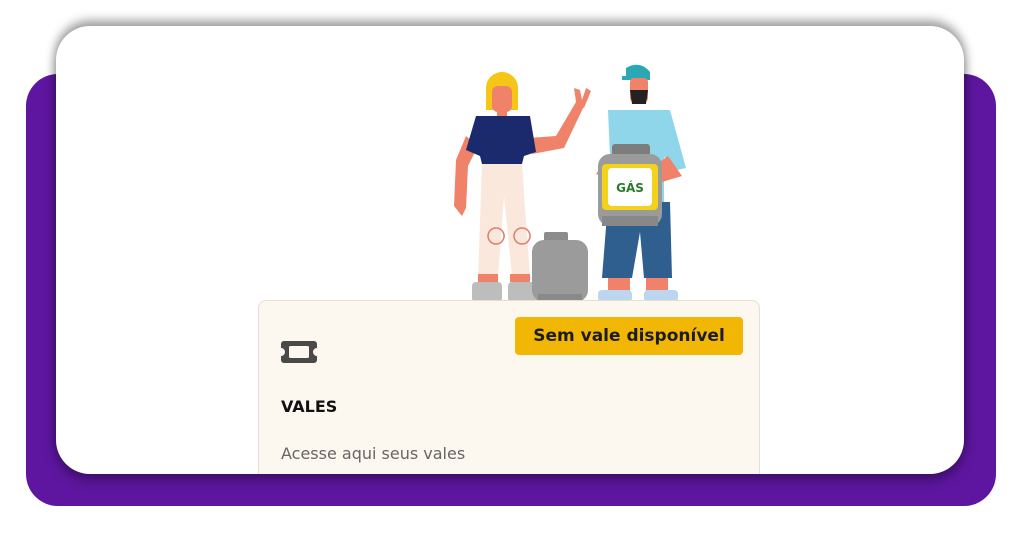  Describe the element at coordinates (629, 336) in the screenshot. I see `status-badge: Sem vale disponível` at that location.